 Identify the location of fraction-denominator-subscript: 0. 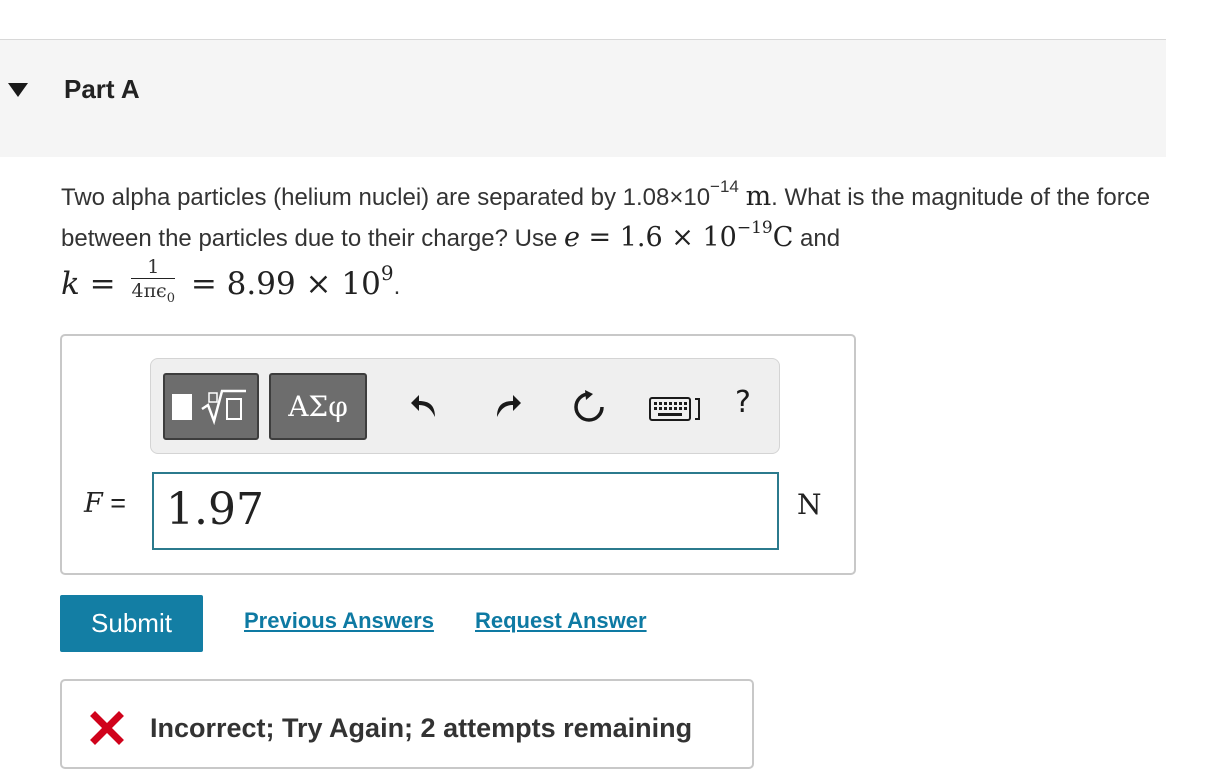
(170, 298).